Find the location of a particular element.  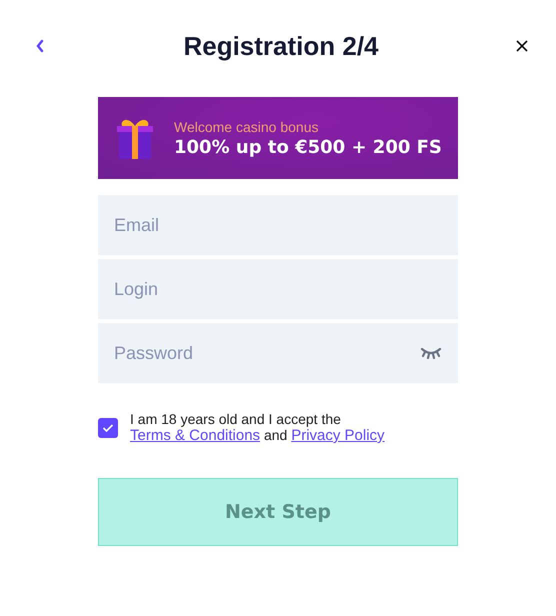

checkmark-icon is located at coordinates (108, 427).